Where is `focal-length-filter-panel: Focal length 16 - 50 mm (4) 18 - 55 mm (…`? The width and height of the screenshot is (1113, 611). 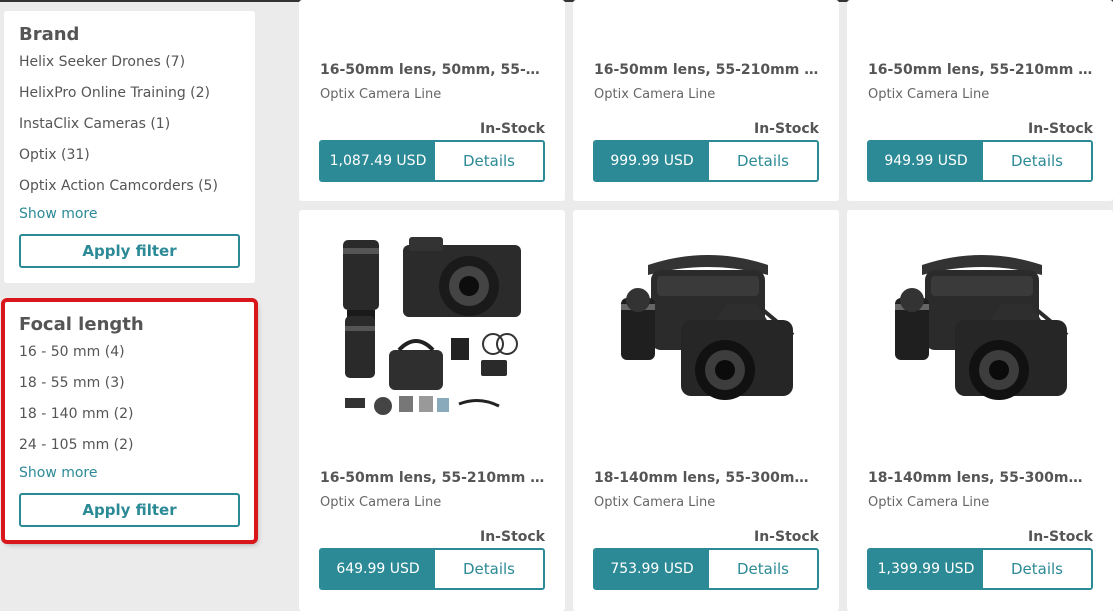 focal-length-filter-panel: Focal length 16 - 50 mm (4) 18 - 55 mm (… is located at coordinates (129, 421).